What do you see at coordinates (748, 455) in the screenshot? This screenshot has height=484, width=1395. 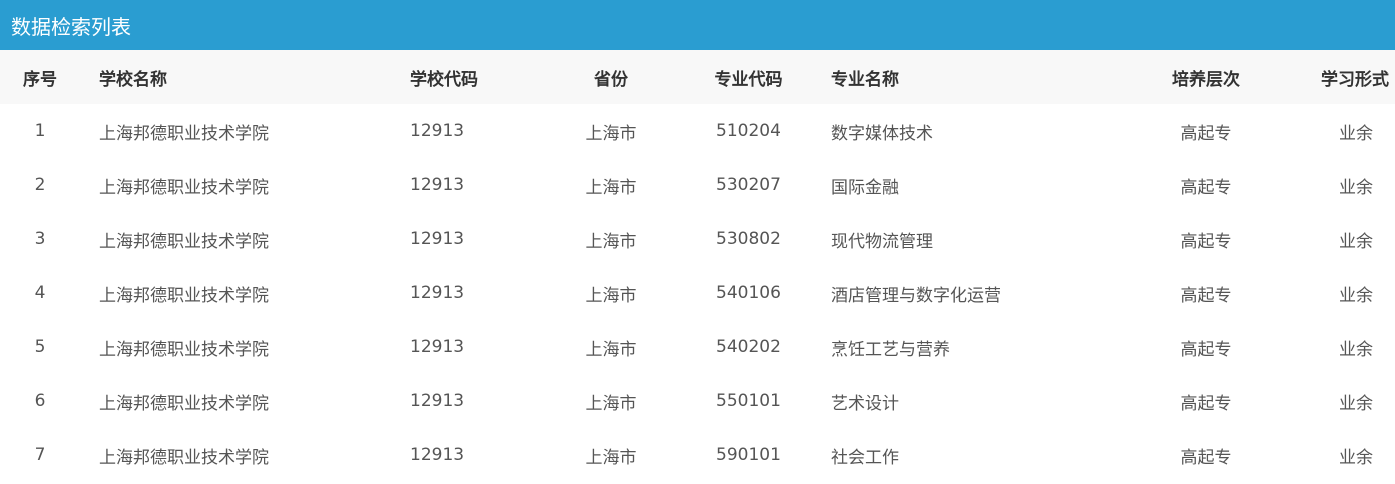 I see `cell-major-code: 590101` at bounding box center [748, 455].